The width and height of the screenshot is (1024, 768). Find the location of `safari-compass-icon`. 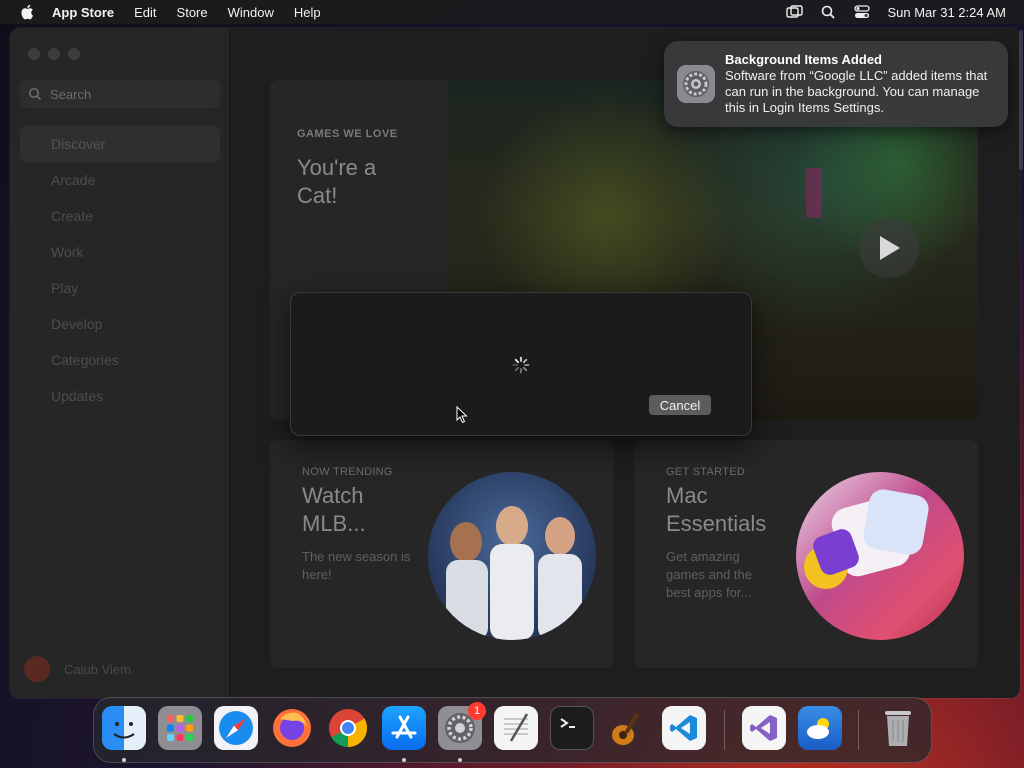

safari-compass-icon is located at coordinates (236, 728).